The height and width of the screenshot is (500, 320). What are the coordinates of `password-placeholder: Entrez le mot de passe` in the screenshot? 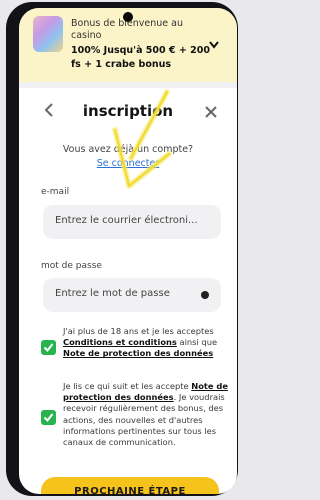 It's located at (112, 293).